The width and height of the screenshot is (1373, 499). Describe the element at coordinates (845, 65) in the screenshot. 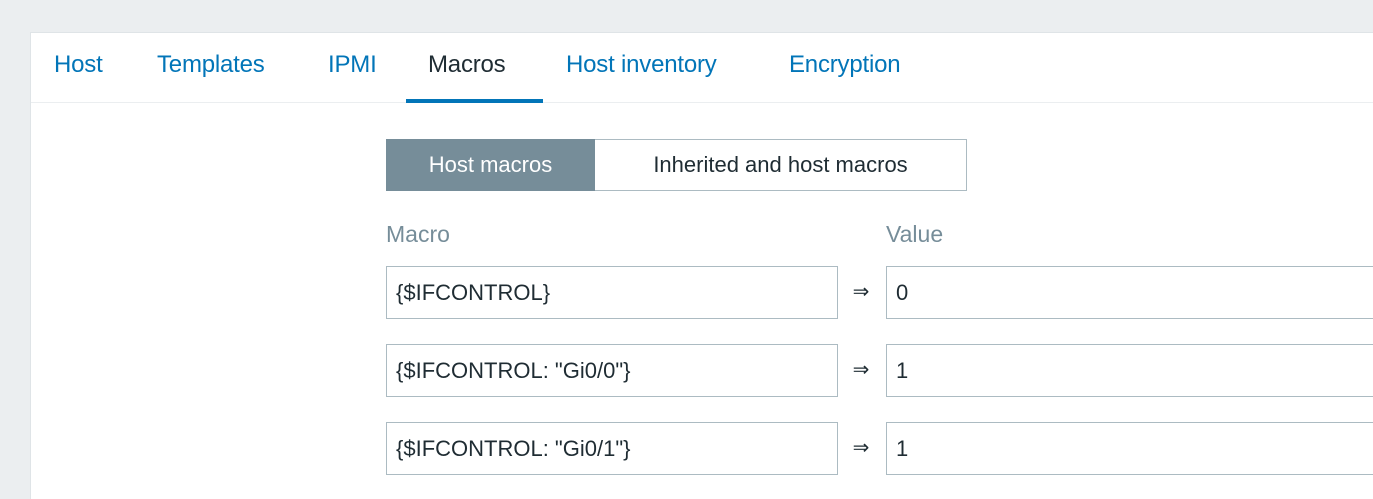

I see `tab-encryption: Encryption` at that location.